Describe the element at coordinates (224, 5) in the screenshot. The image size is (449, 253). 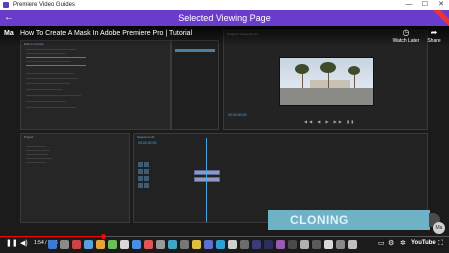
I see `window-titlebar: Premiere Video Guides — ☐ ✕` at that location.